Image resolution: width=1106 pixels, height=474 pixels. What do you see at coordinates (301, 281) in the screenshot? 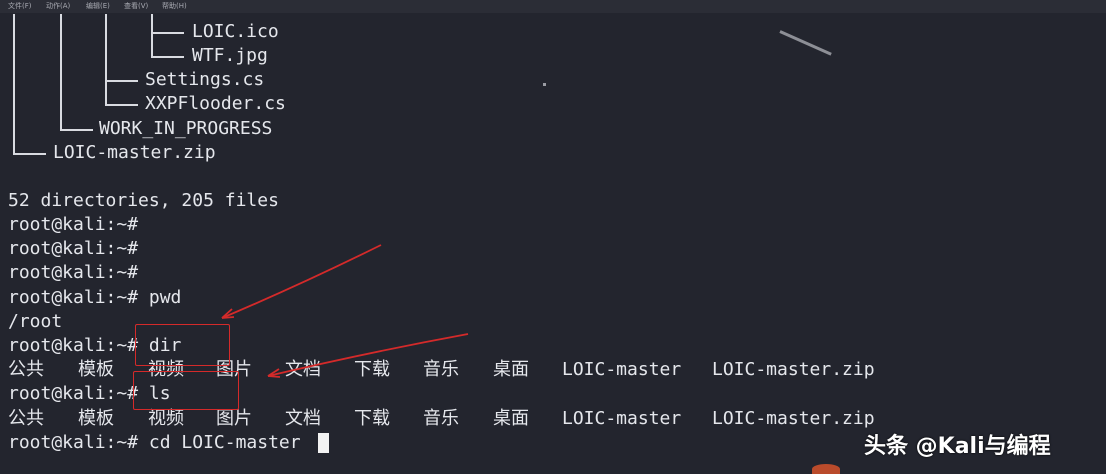
I see `arrow-to-dir` at bounding box center [301, 281].